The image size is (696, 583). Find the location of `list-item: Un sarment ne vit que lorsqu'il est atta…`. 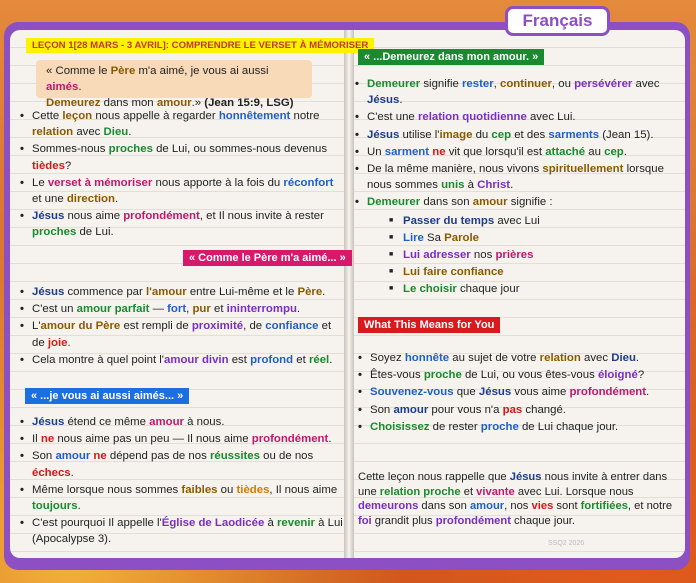

list-item: Un sarment ne vit que lorsqu'il est atta… is located at coordinates (517, 152).